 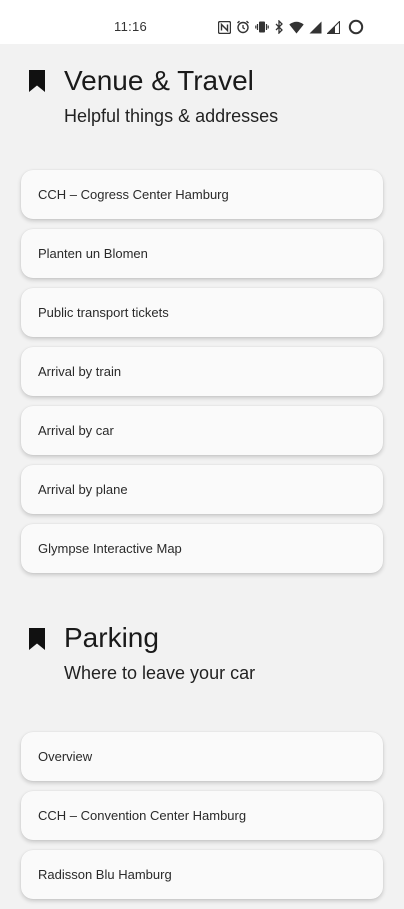 I want to click on list-item-arrival-car: Arrival by car, so click(x=202, y=430).